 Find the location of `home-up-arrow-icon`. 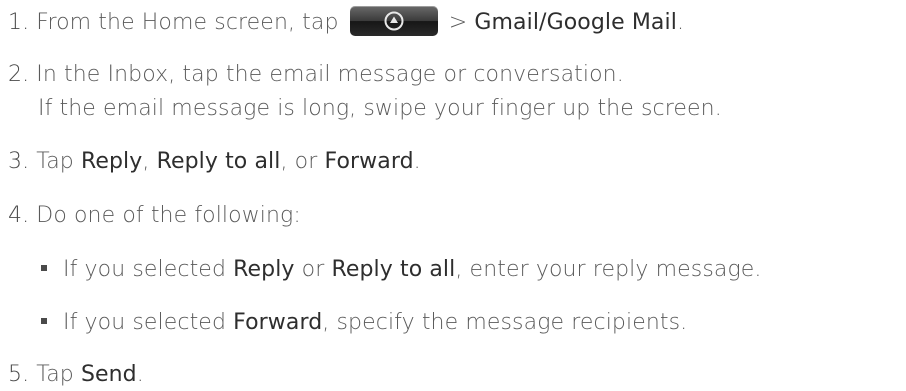

home-up-arrow-icon is located at coordinates (394, 21).